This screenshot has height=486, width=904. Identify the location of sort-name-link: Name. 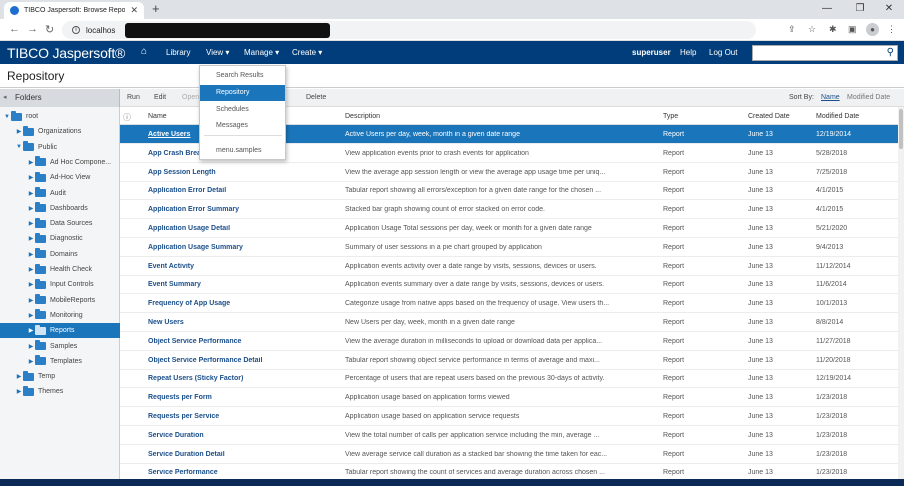
(830, 97).